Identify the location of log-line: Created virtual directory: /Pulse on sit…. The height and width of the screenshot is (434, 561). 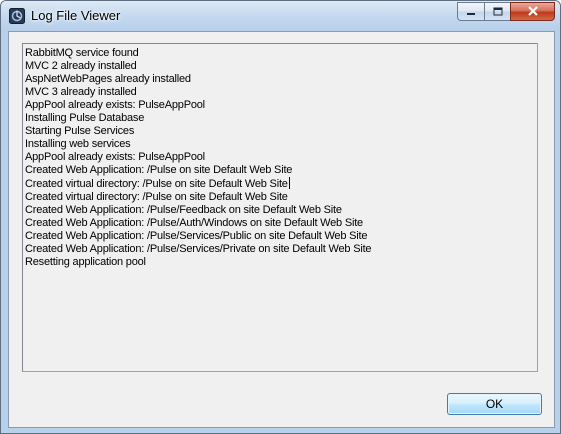
(156, 197).